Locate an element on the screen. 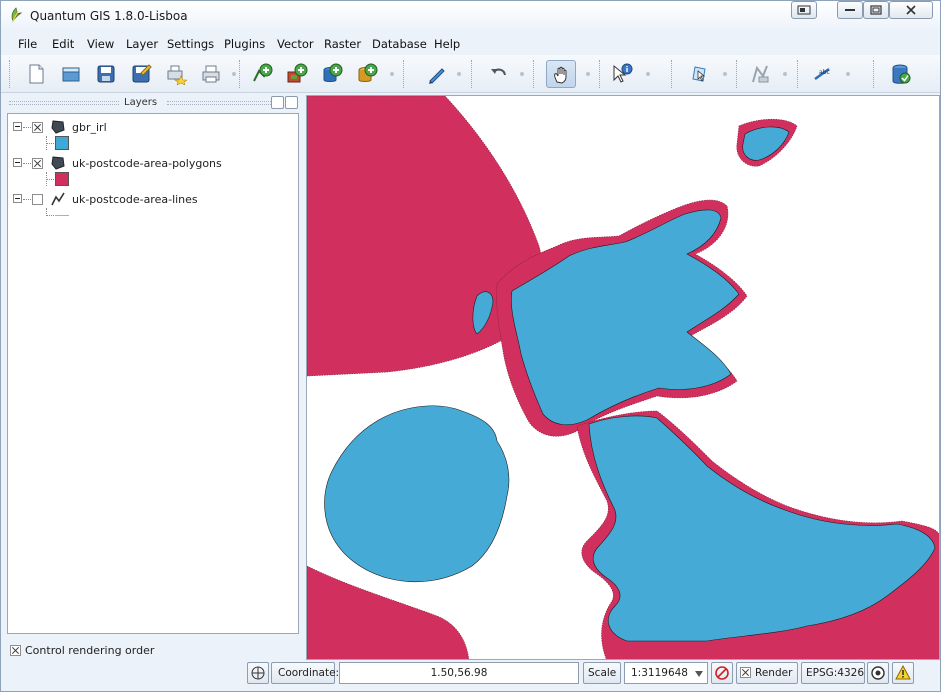 This screenshot has width=941, height=692. add-spatialite-layer-icon is located at coordinates (367, 74).